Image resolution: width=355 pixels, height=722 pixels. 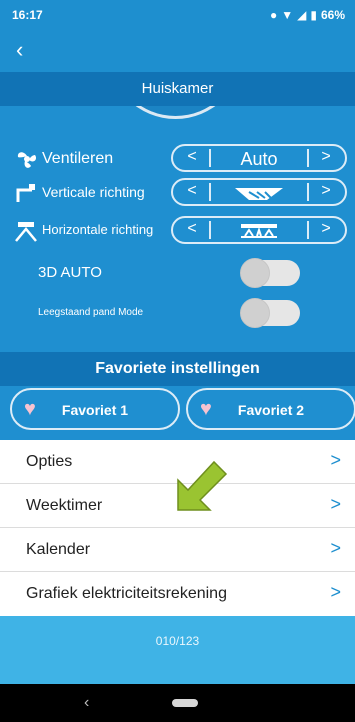 What do you see at coordinates (313, 15) in the screenshot?
I see `battery-icon: ▮` at bounding box center [313, 15].